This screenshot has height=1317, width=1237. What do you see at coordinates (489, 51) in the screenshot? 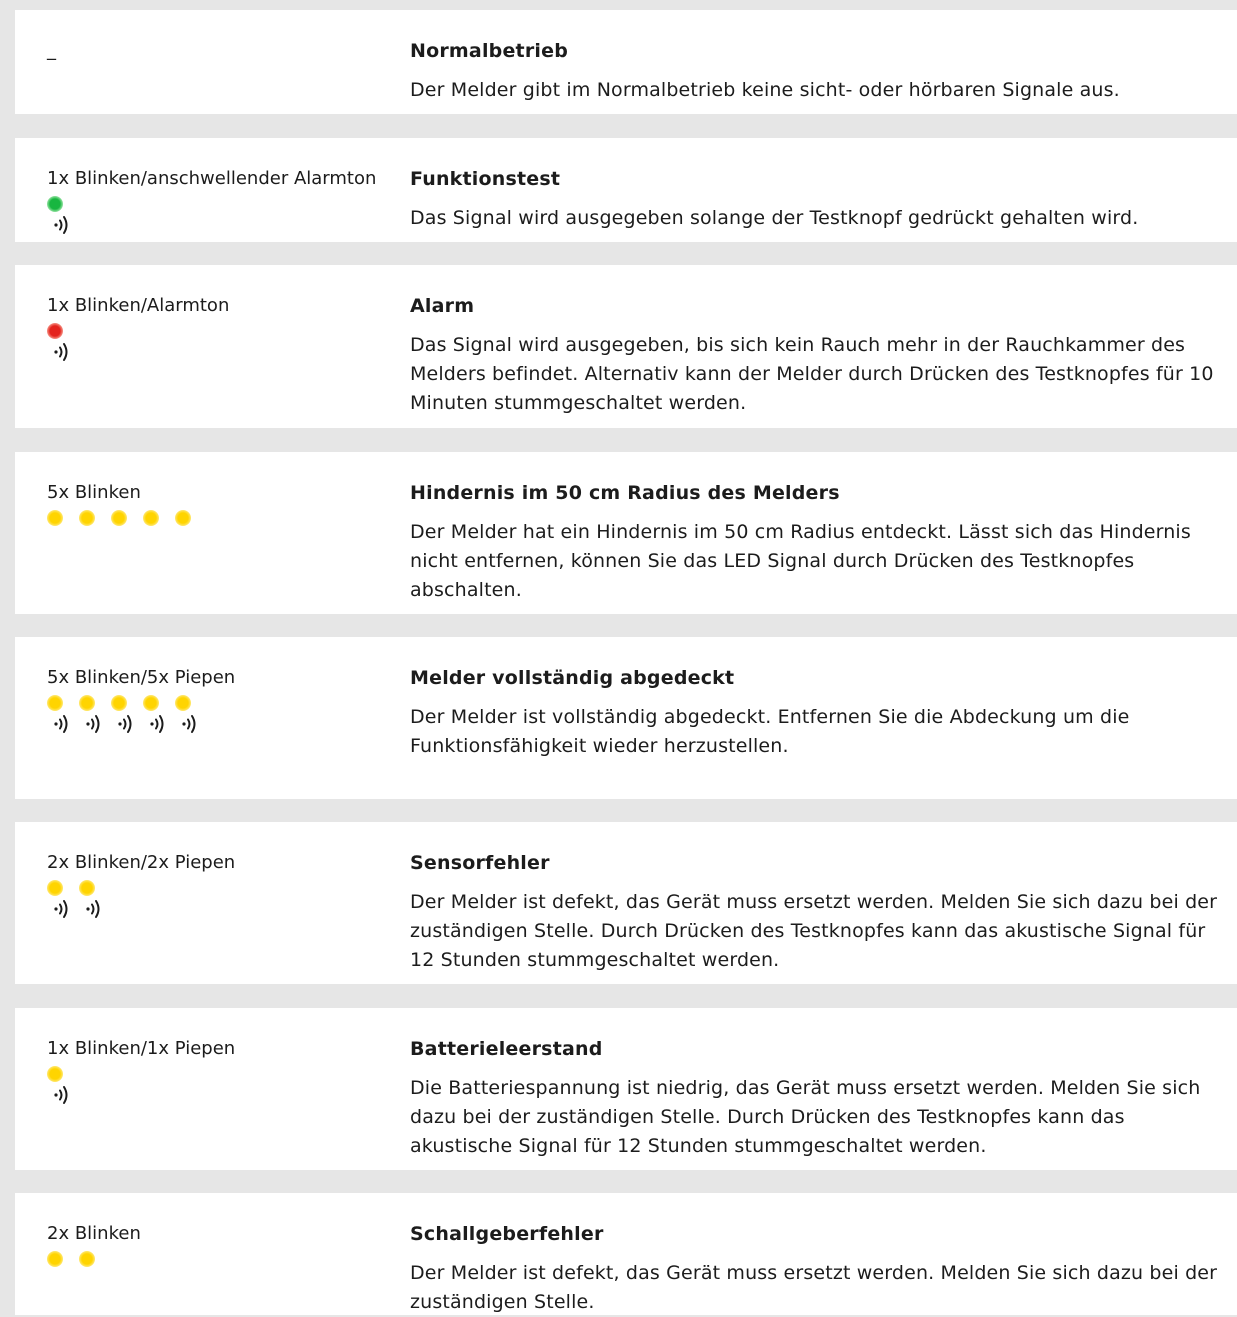
I see `row-title: Normalbetrieb` at bounding box center [489, 51].